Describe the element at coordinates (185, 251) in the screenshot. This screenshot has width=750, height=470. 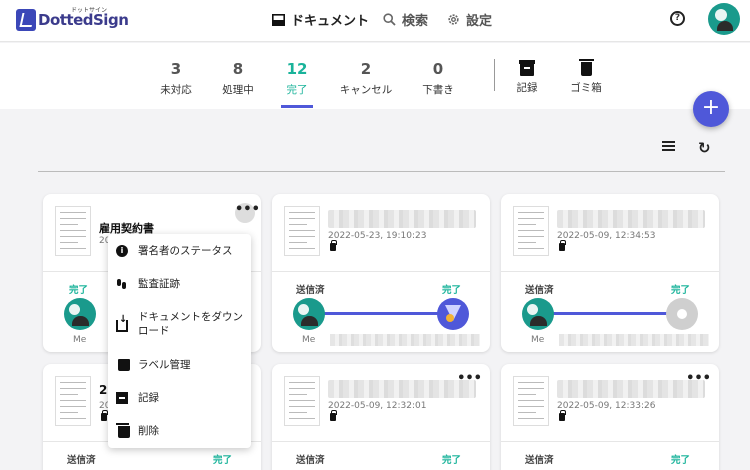
I see `menu-item-label: 署名者のステータス` at that location.